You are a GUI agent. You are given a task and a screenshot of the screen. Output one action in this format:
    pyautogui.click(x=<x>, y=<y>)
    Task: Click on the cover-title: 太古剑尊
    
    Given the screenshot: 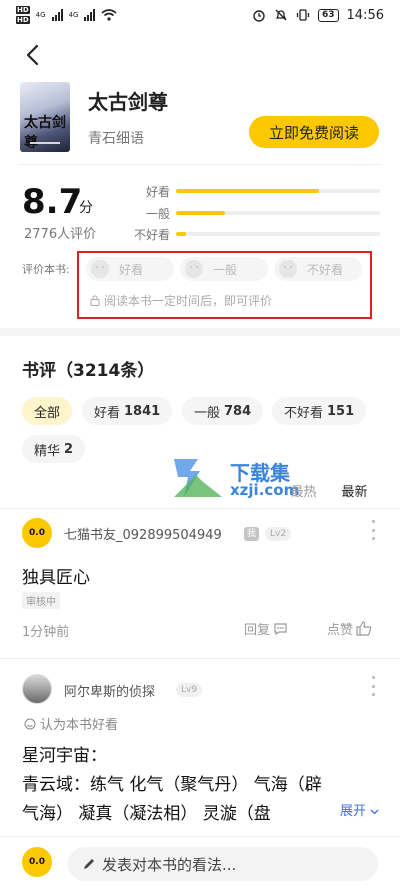 What is the action you would take?
    pyautogui.click(x=45, y=133)
    